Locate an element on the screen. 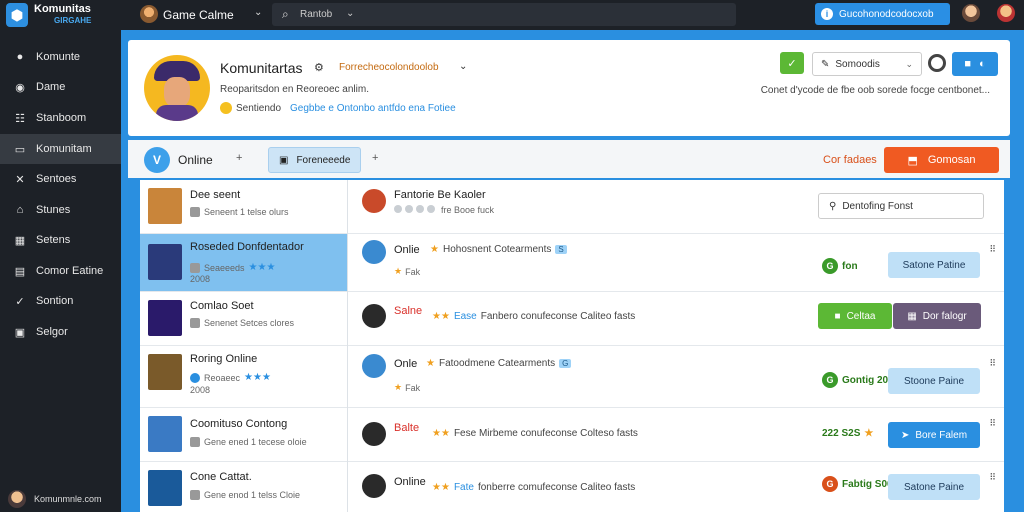  sidebar-item-setens: ▦ Setens is located at coordinates (60, 240).